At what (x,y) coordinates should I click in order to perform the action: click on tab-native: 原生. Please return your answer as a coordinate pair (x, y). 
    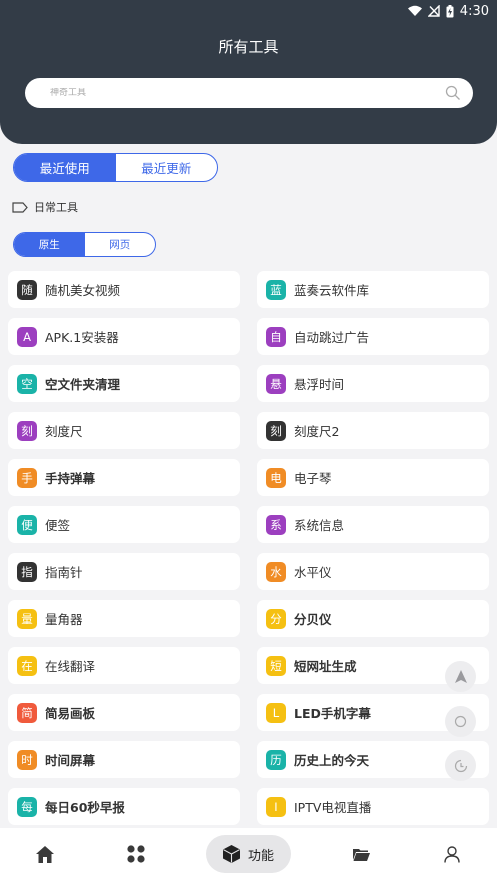
    Looking at the image, I should click on (49, 244).